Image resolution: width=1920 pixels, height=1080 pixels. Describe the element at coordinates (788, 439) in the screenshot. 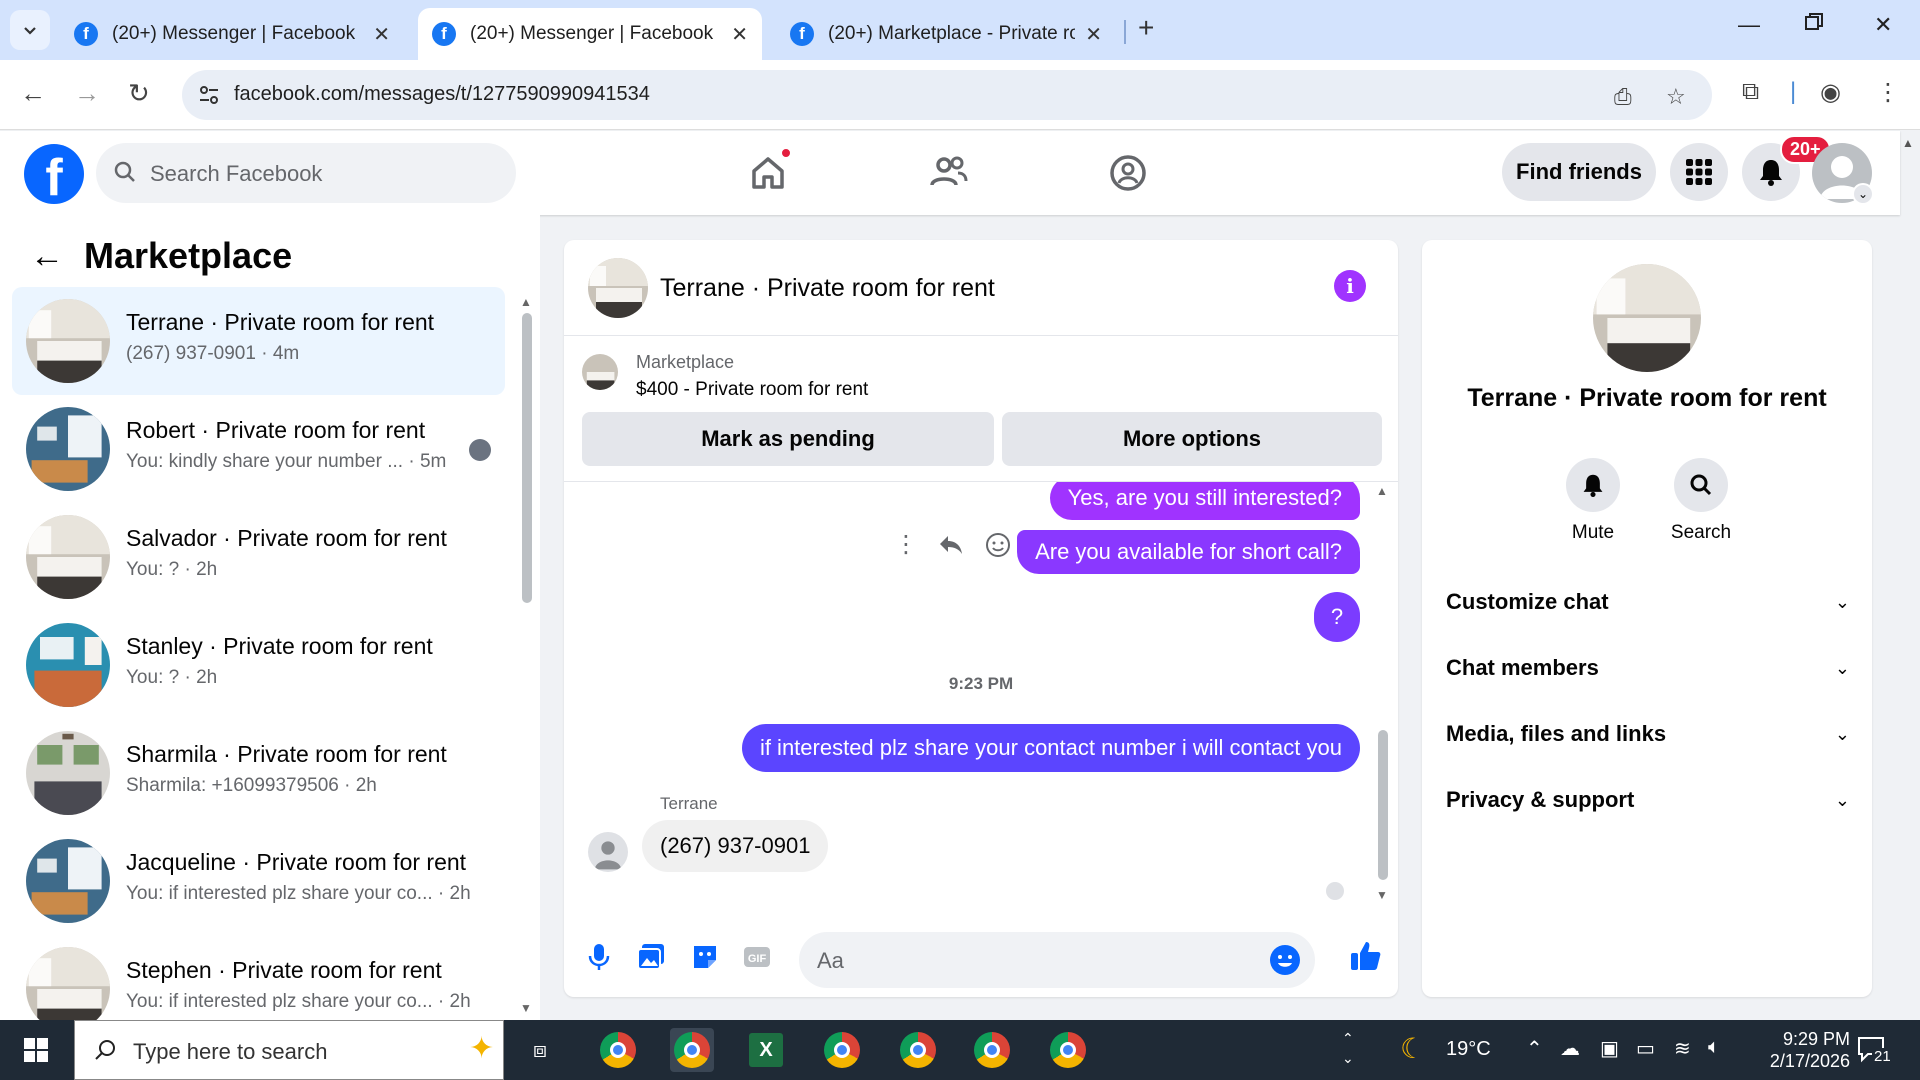

I see `mark-as-pending-button: Mark as pending` at that location.